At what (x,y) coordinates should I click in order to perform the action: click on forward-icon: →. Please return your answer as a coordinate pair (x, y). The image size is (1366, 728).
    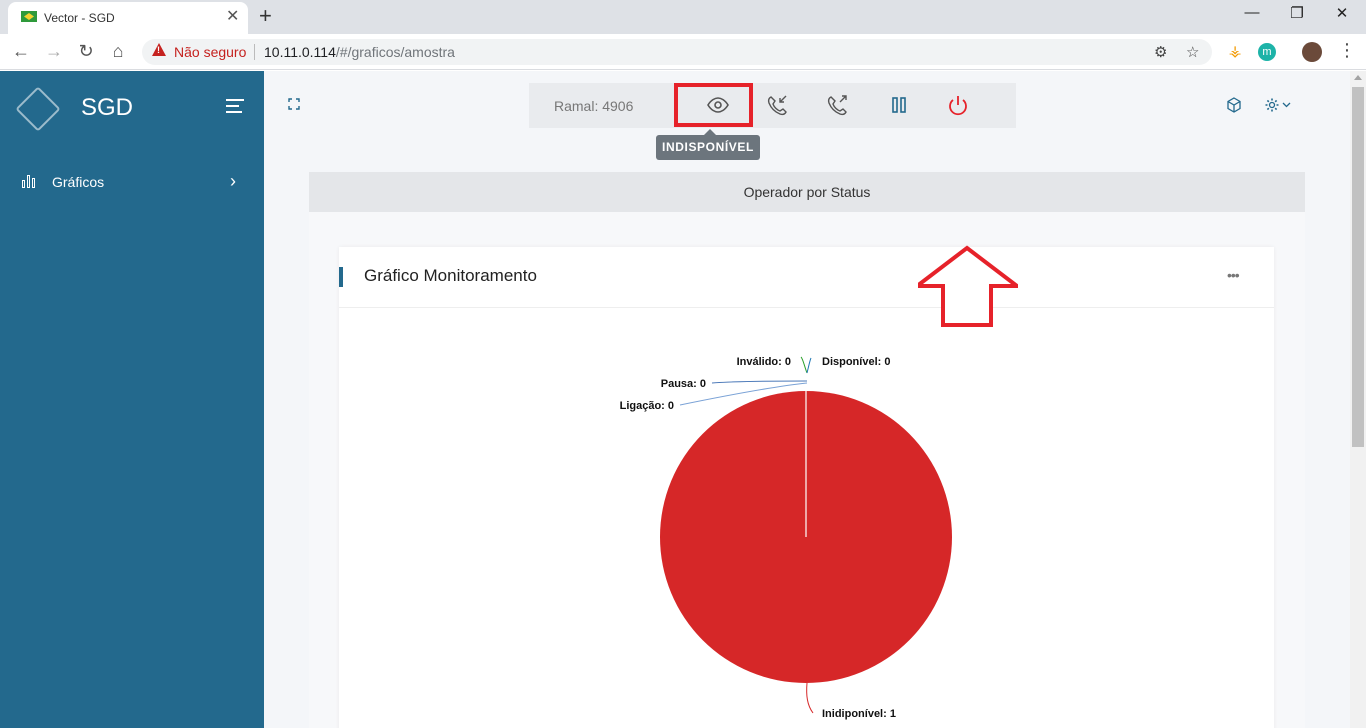
    Looking at the image, I should click on (54, 51).